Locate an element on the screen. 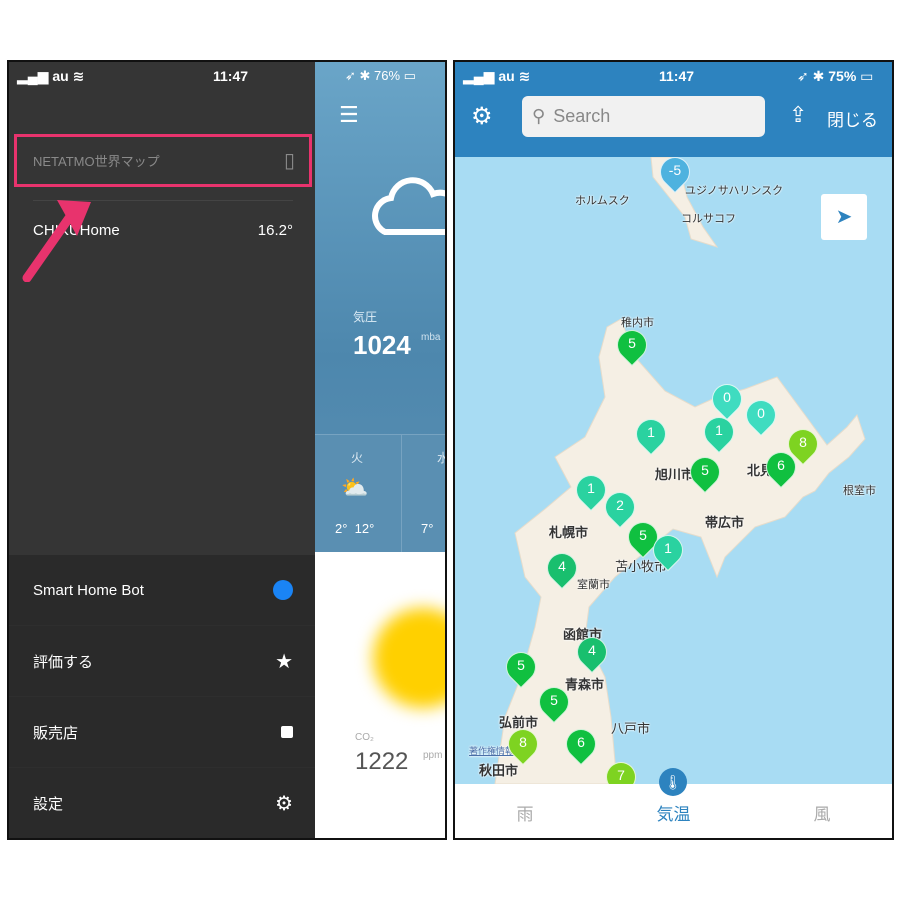  temperature-marker: -5 is located at coordinates (675, 176).